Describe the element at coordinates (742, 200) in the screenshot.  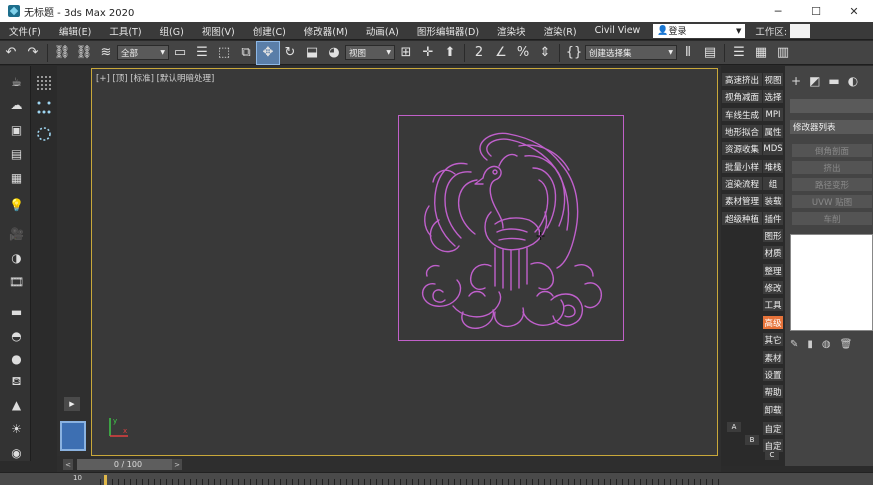
I see `cmd-asset-manager: 素材管理` at that location.